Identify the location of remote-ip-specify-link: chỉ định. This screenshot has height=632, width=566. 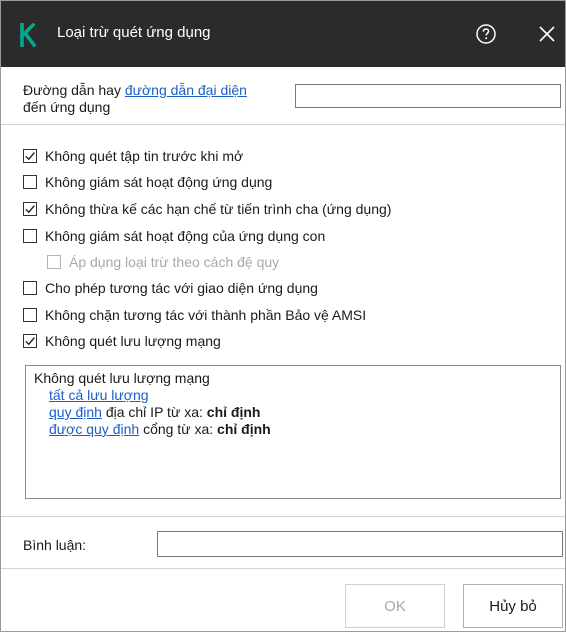
(234, 412).